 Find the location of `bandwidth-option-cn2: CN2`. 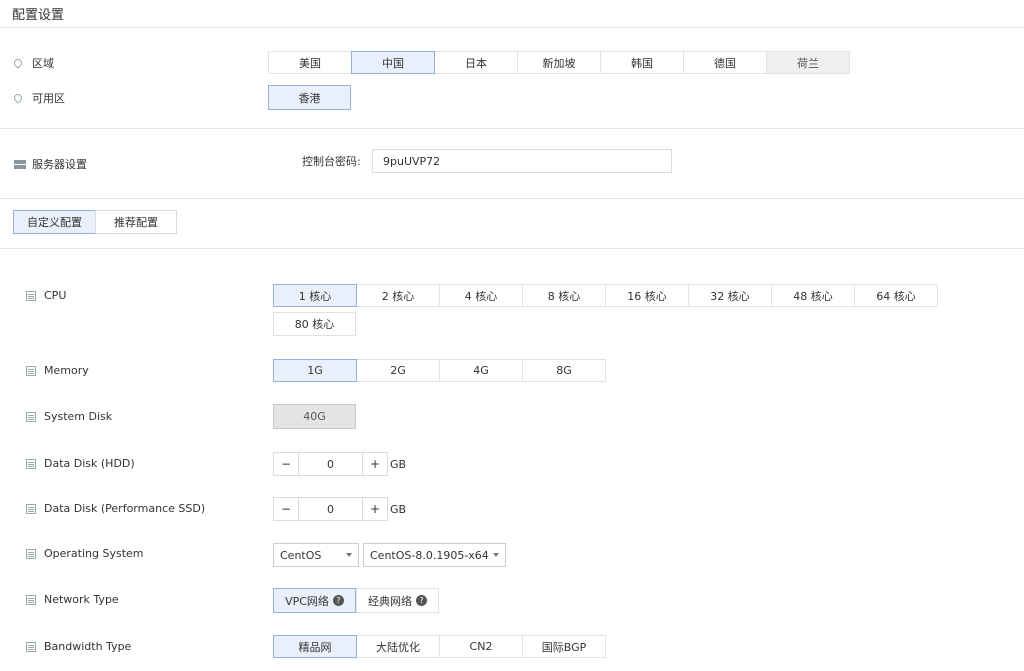

bandwidth-option-cn2: CN2 is located at coordinates (481, 646).